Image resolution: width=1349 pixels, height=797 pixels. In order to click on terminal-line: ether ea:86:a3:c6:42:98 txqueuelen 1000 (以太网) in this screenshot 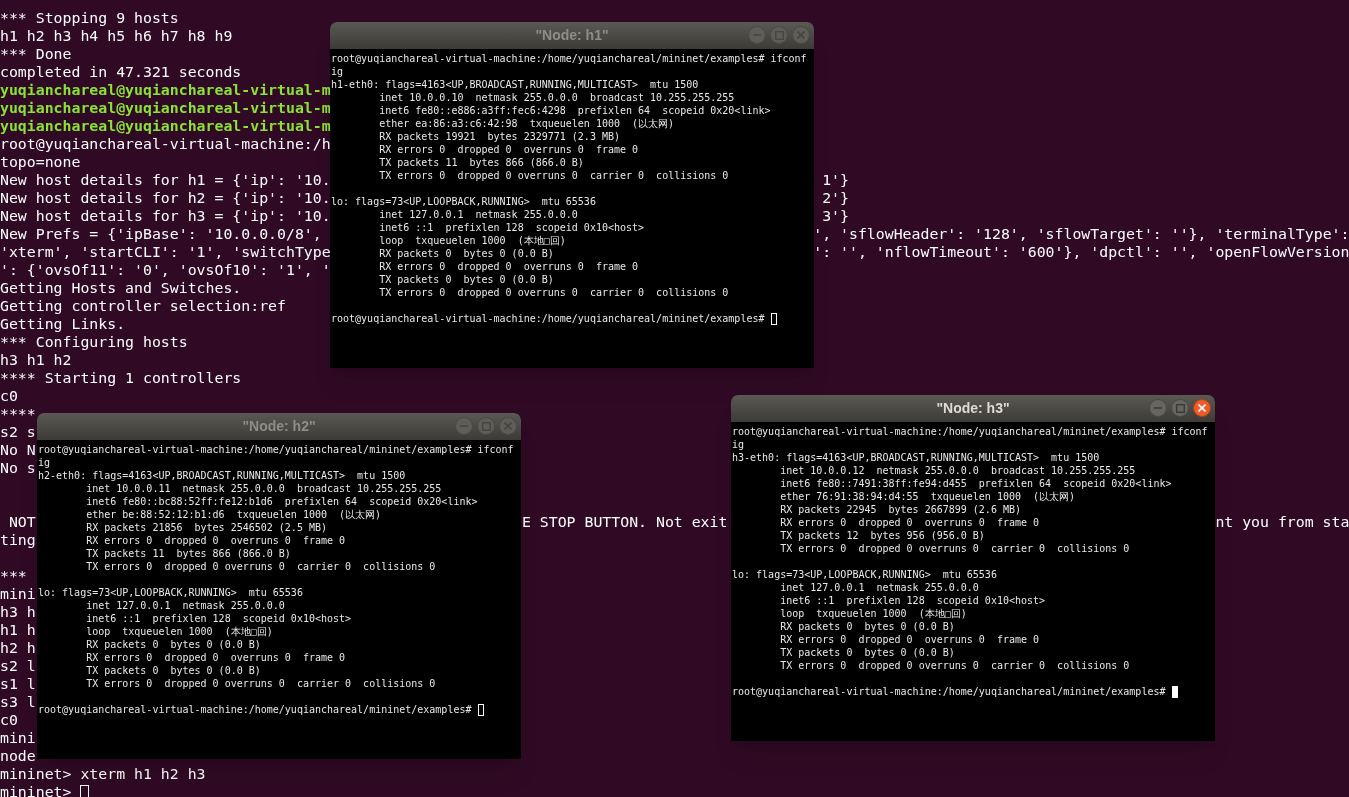, I will do `click(526, 123)`.